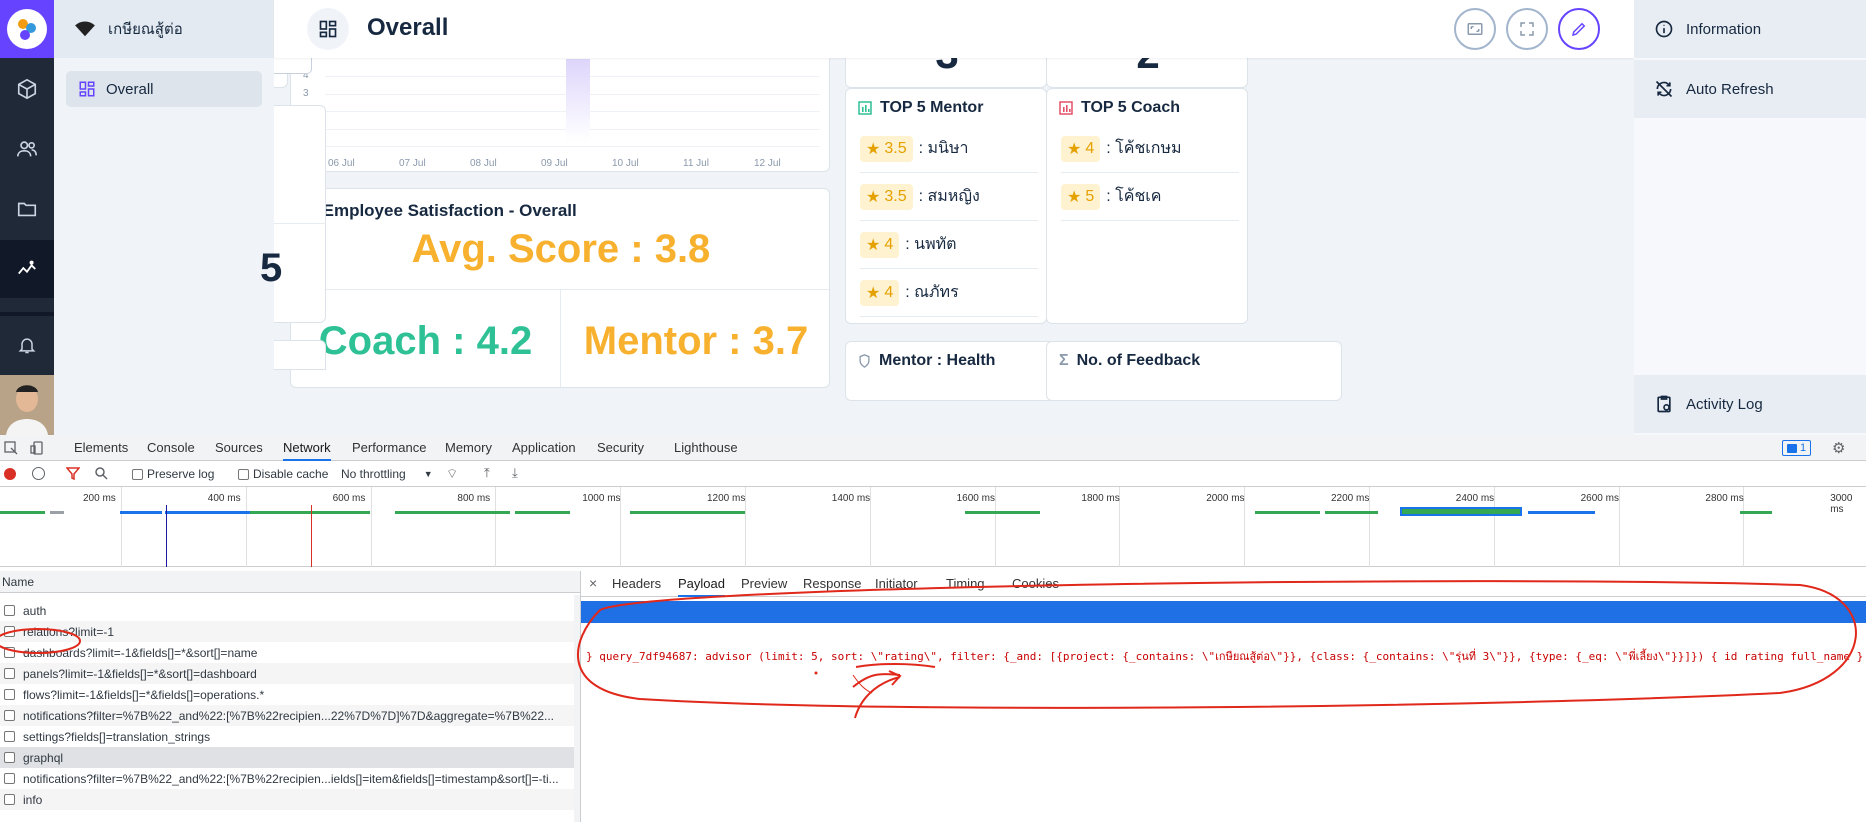  I want to click on cube-icon, so click(27, 89).